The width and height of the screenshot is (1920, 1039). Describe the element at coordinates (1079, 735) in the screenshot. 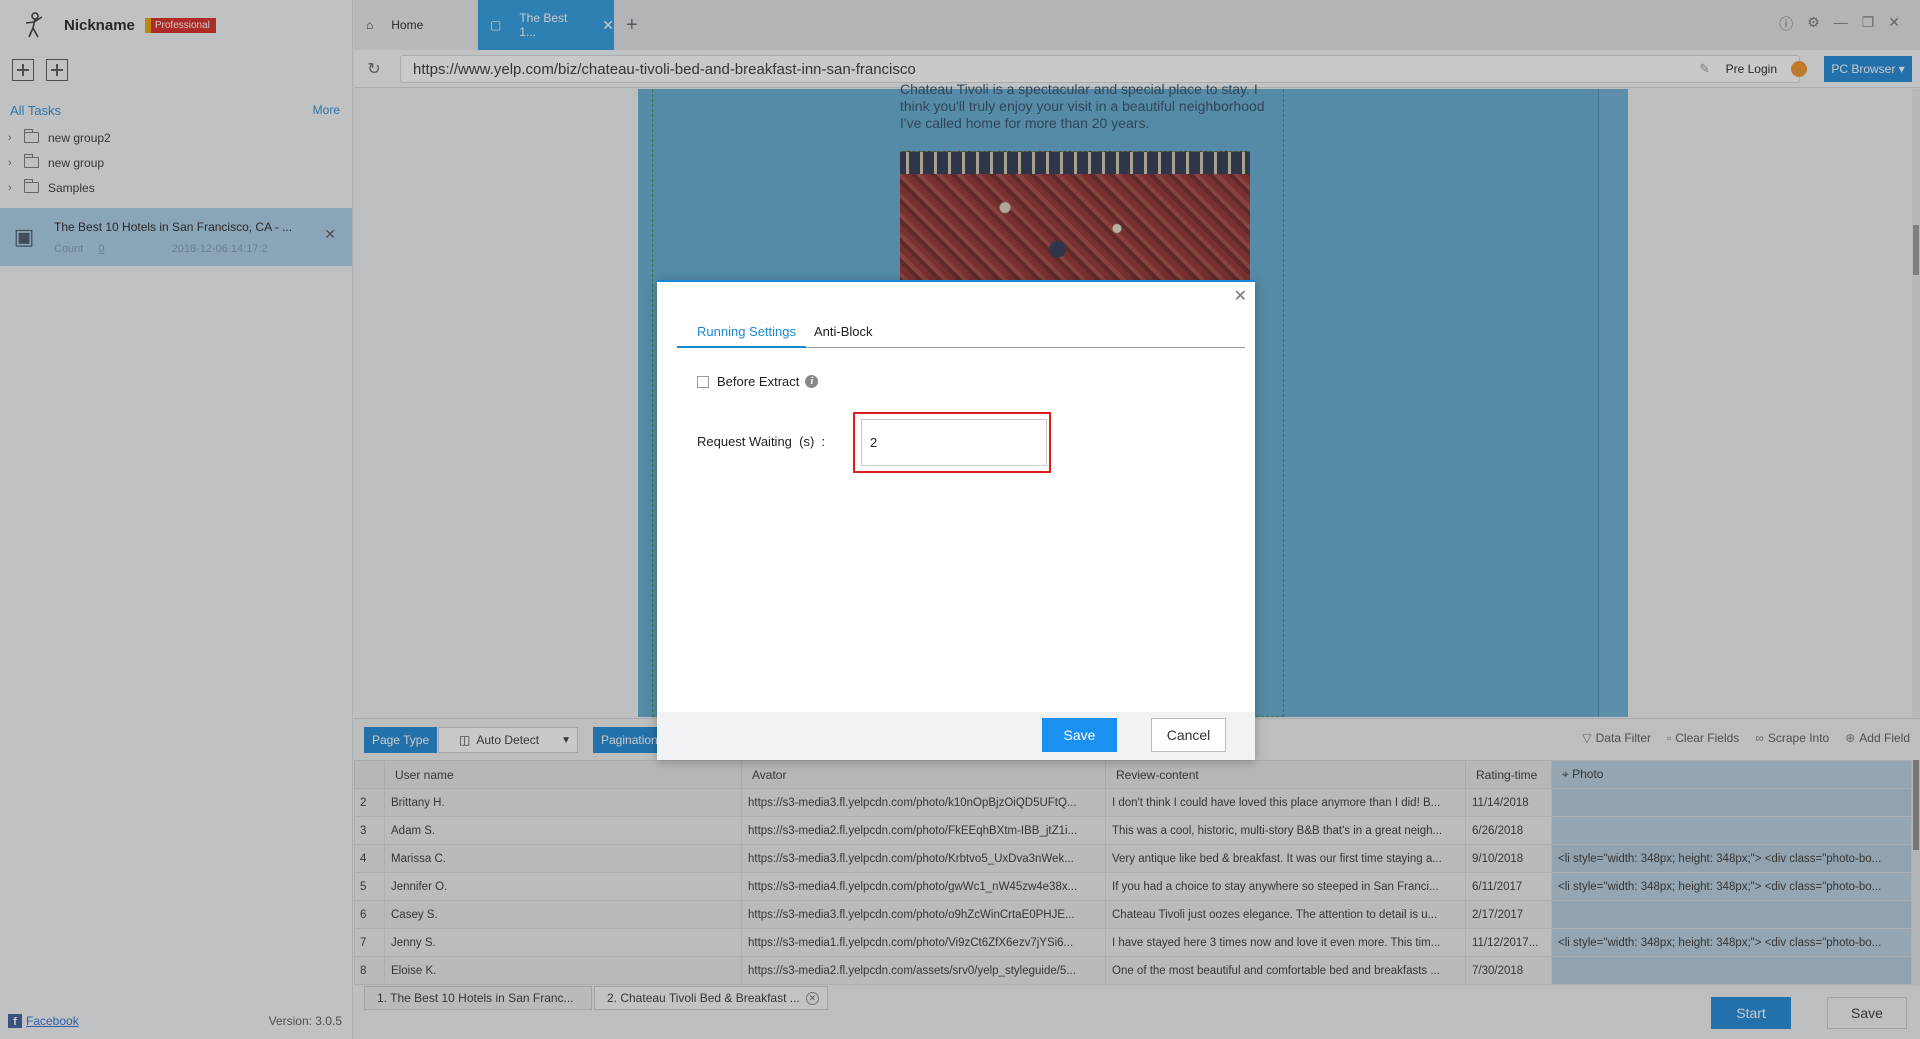

I see `save-button: Save` at that location.